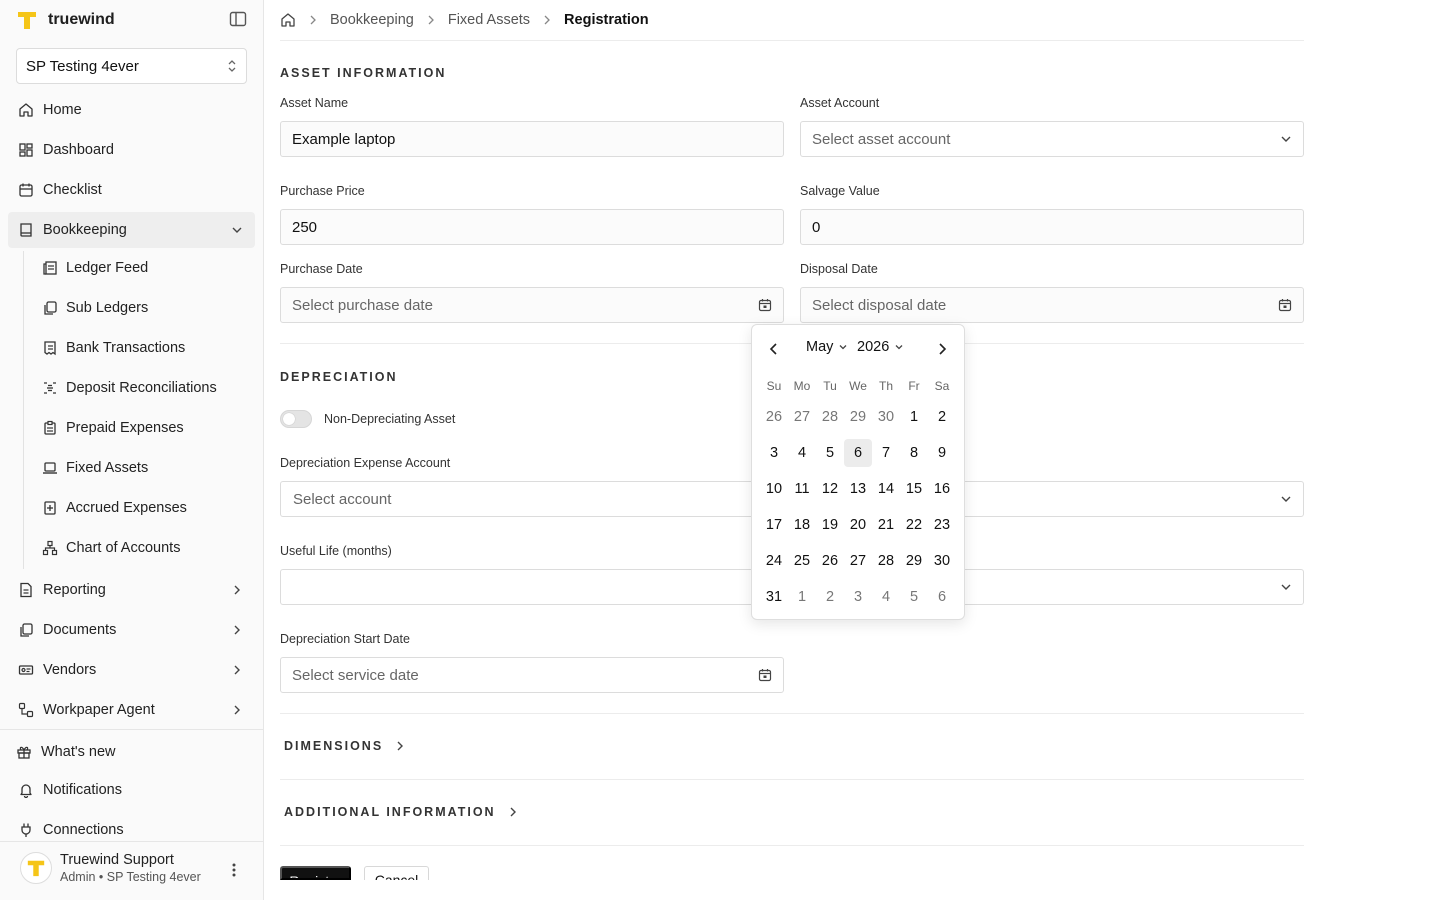 The height and width of the screenshot is (900, 1440). Describe the element at coordinates (296, 419) in the screenshot. I see `non-depreciating-toggle` at that location.